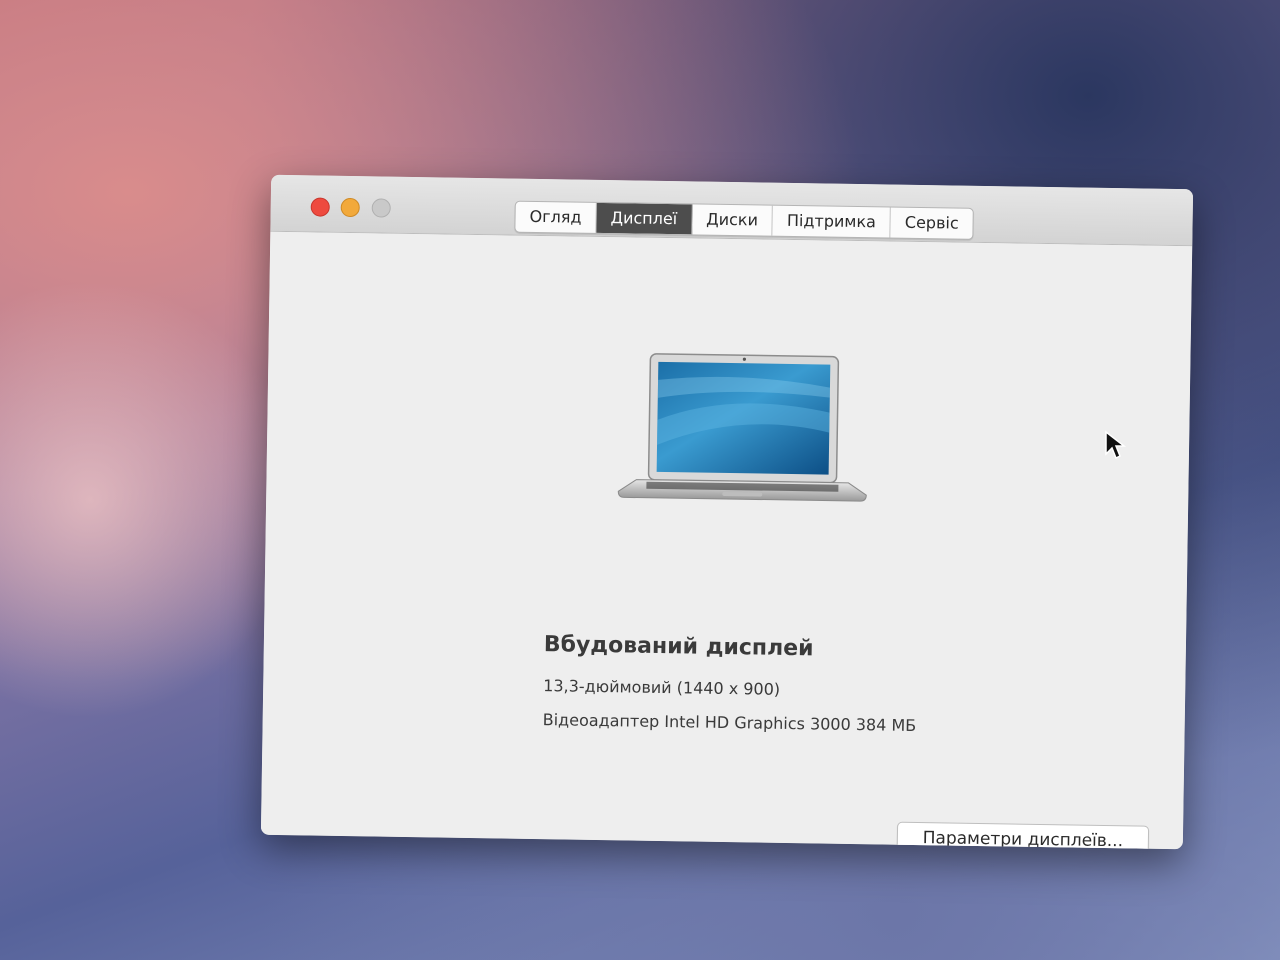 The height and width of the screenshot is (960, 1280). What do you see at coordinates (150, 500) in the screenshot?
I see `desktop-wallpaper` at bounding box center [150, 500].